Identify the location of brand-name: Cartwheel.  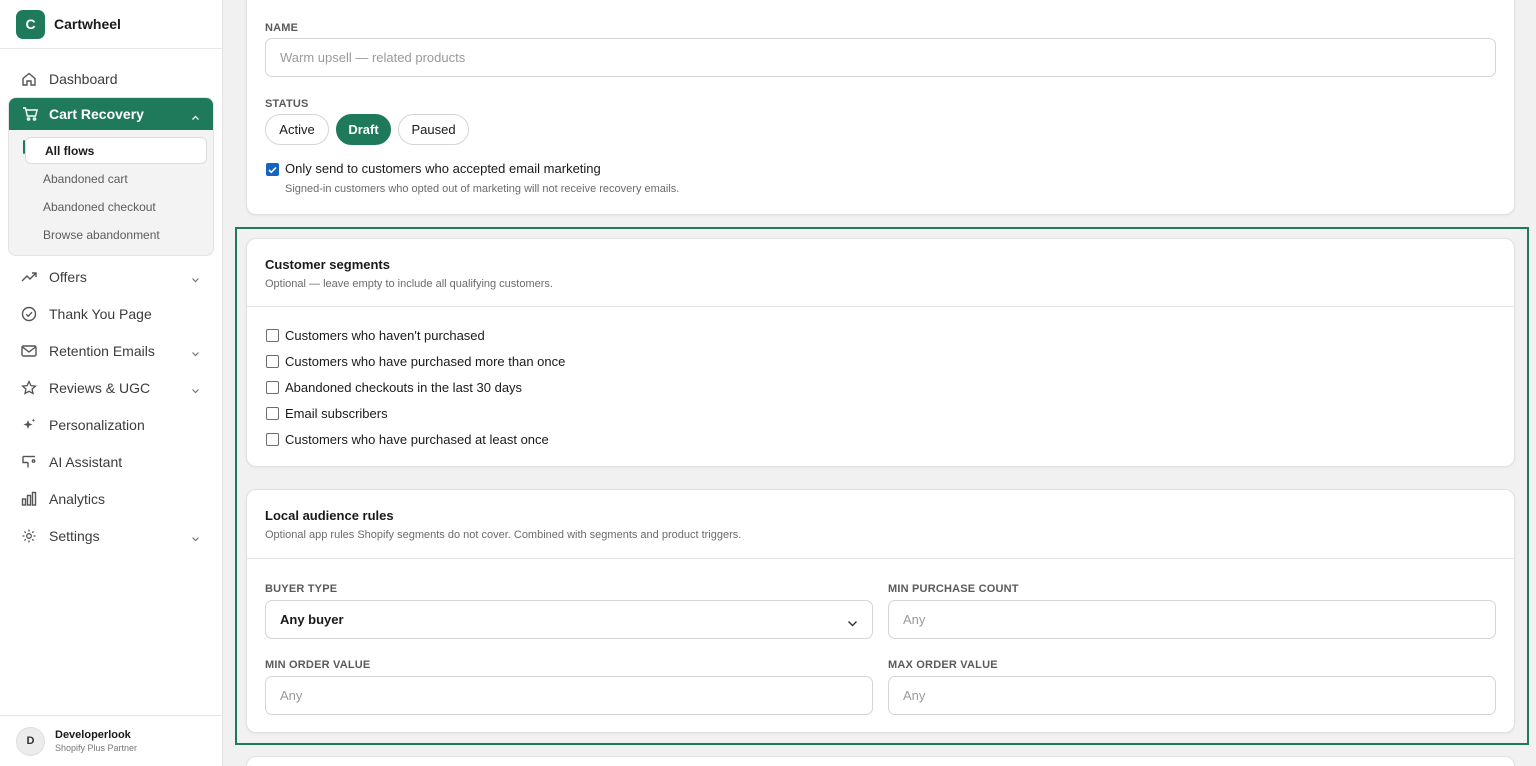
(87, 24).